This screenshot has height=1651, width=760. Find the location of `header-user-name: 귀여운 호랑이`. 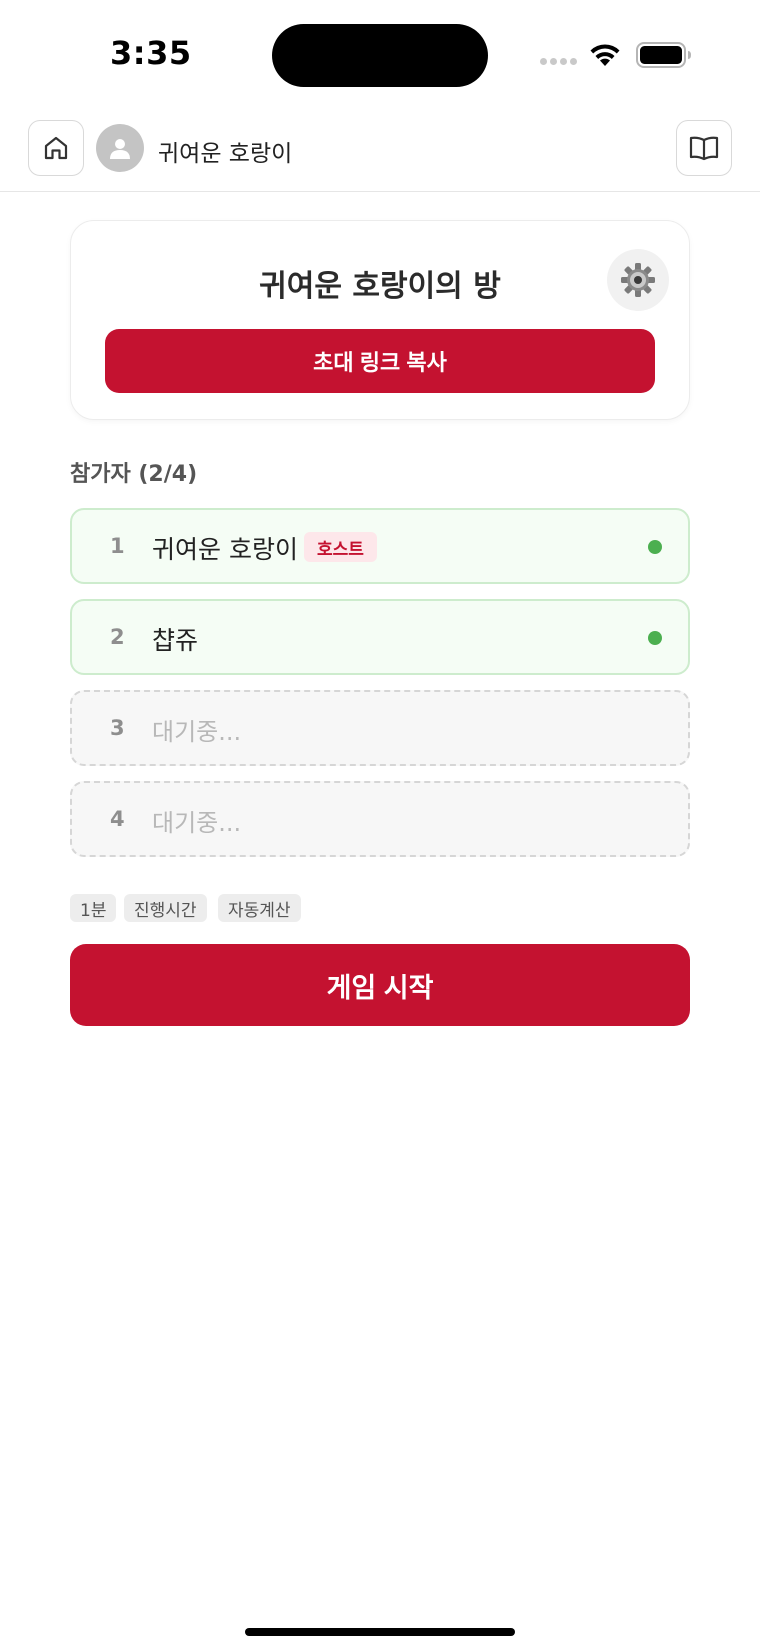

header-user-name: 귀여운 호랑이 is located at coordinates (225, 154).